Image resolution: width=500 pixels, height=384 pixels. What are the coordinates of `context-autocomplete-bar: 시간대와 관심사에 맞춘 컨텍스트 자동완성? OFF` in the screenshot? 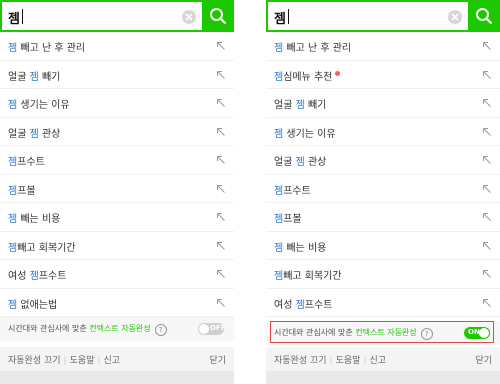 It's located at (117, 329).